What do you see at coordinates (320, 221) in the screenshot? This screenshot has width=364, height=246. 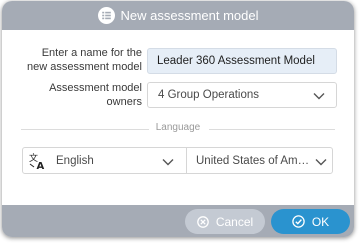 I see `ok-button-label: OK` at bounding box center [320, 221].